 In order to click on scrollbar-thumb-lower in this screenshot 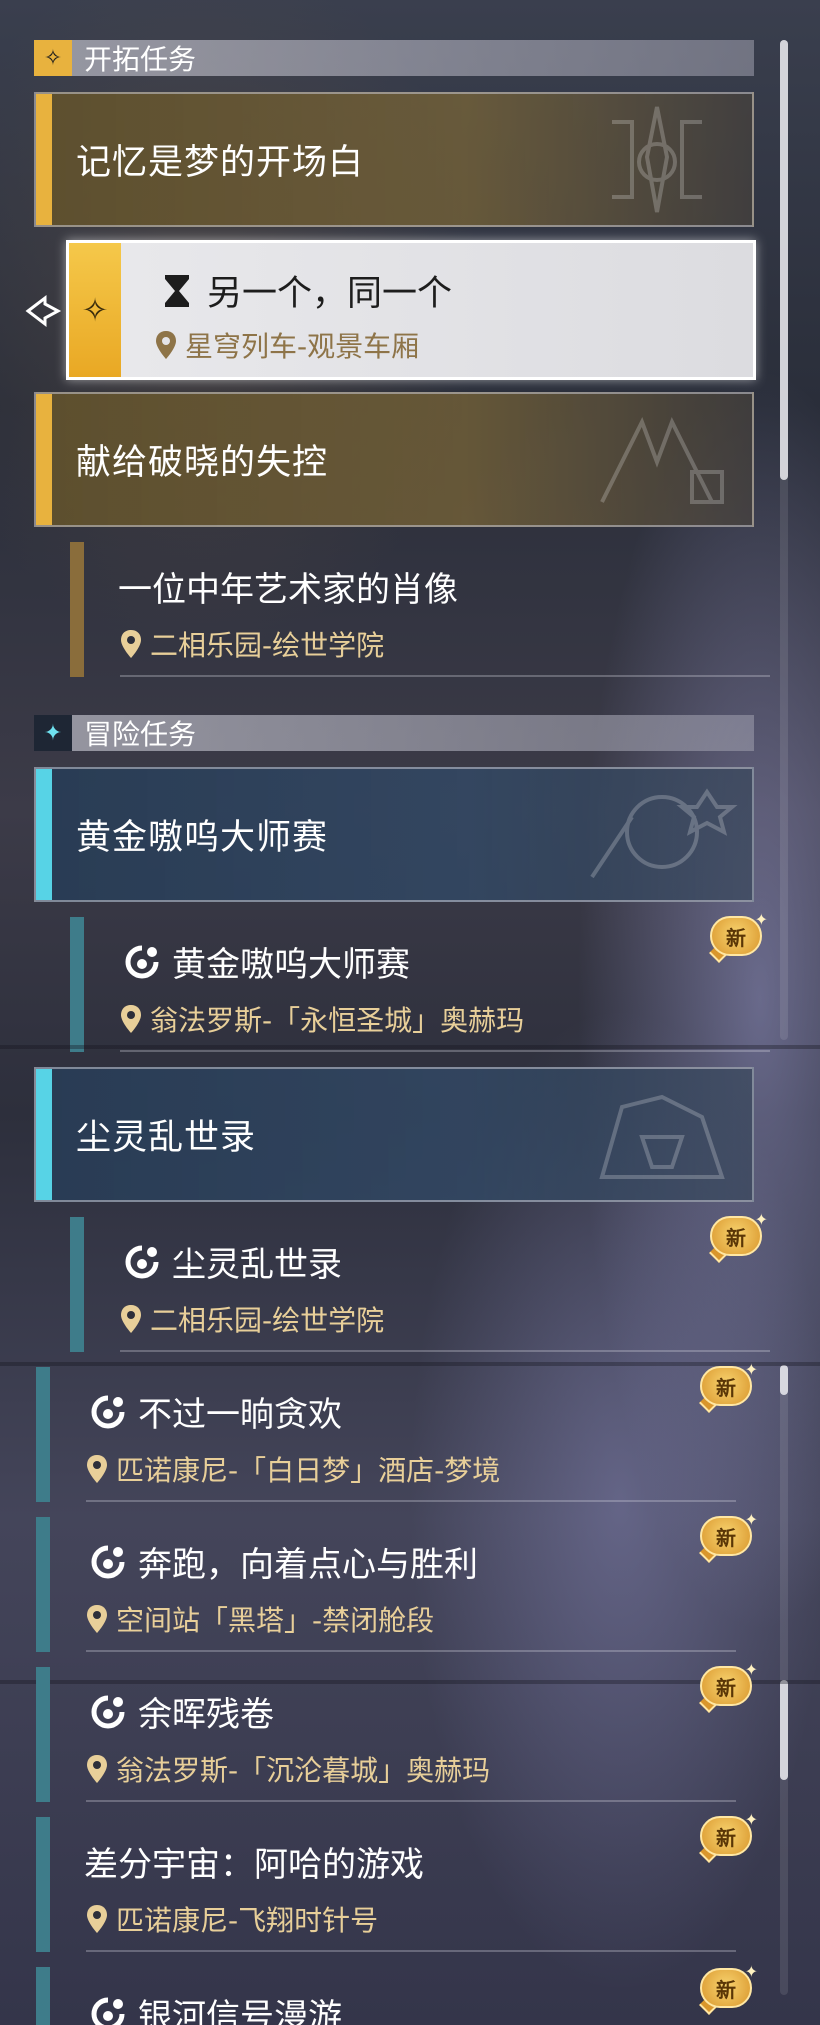, I will do `click(784, 1380)`.